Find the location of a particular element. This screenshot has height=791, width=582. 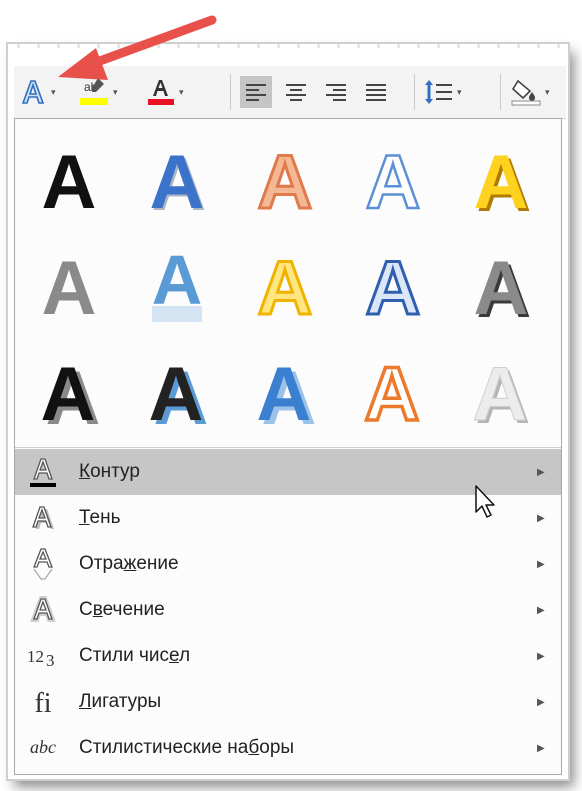

outline-icon is located at coordinates (43, 472).